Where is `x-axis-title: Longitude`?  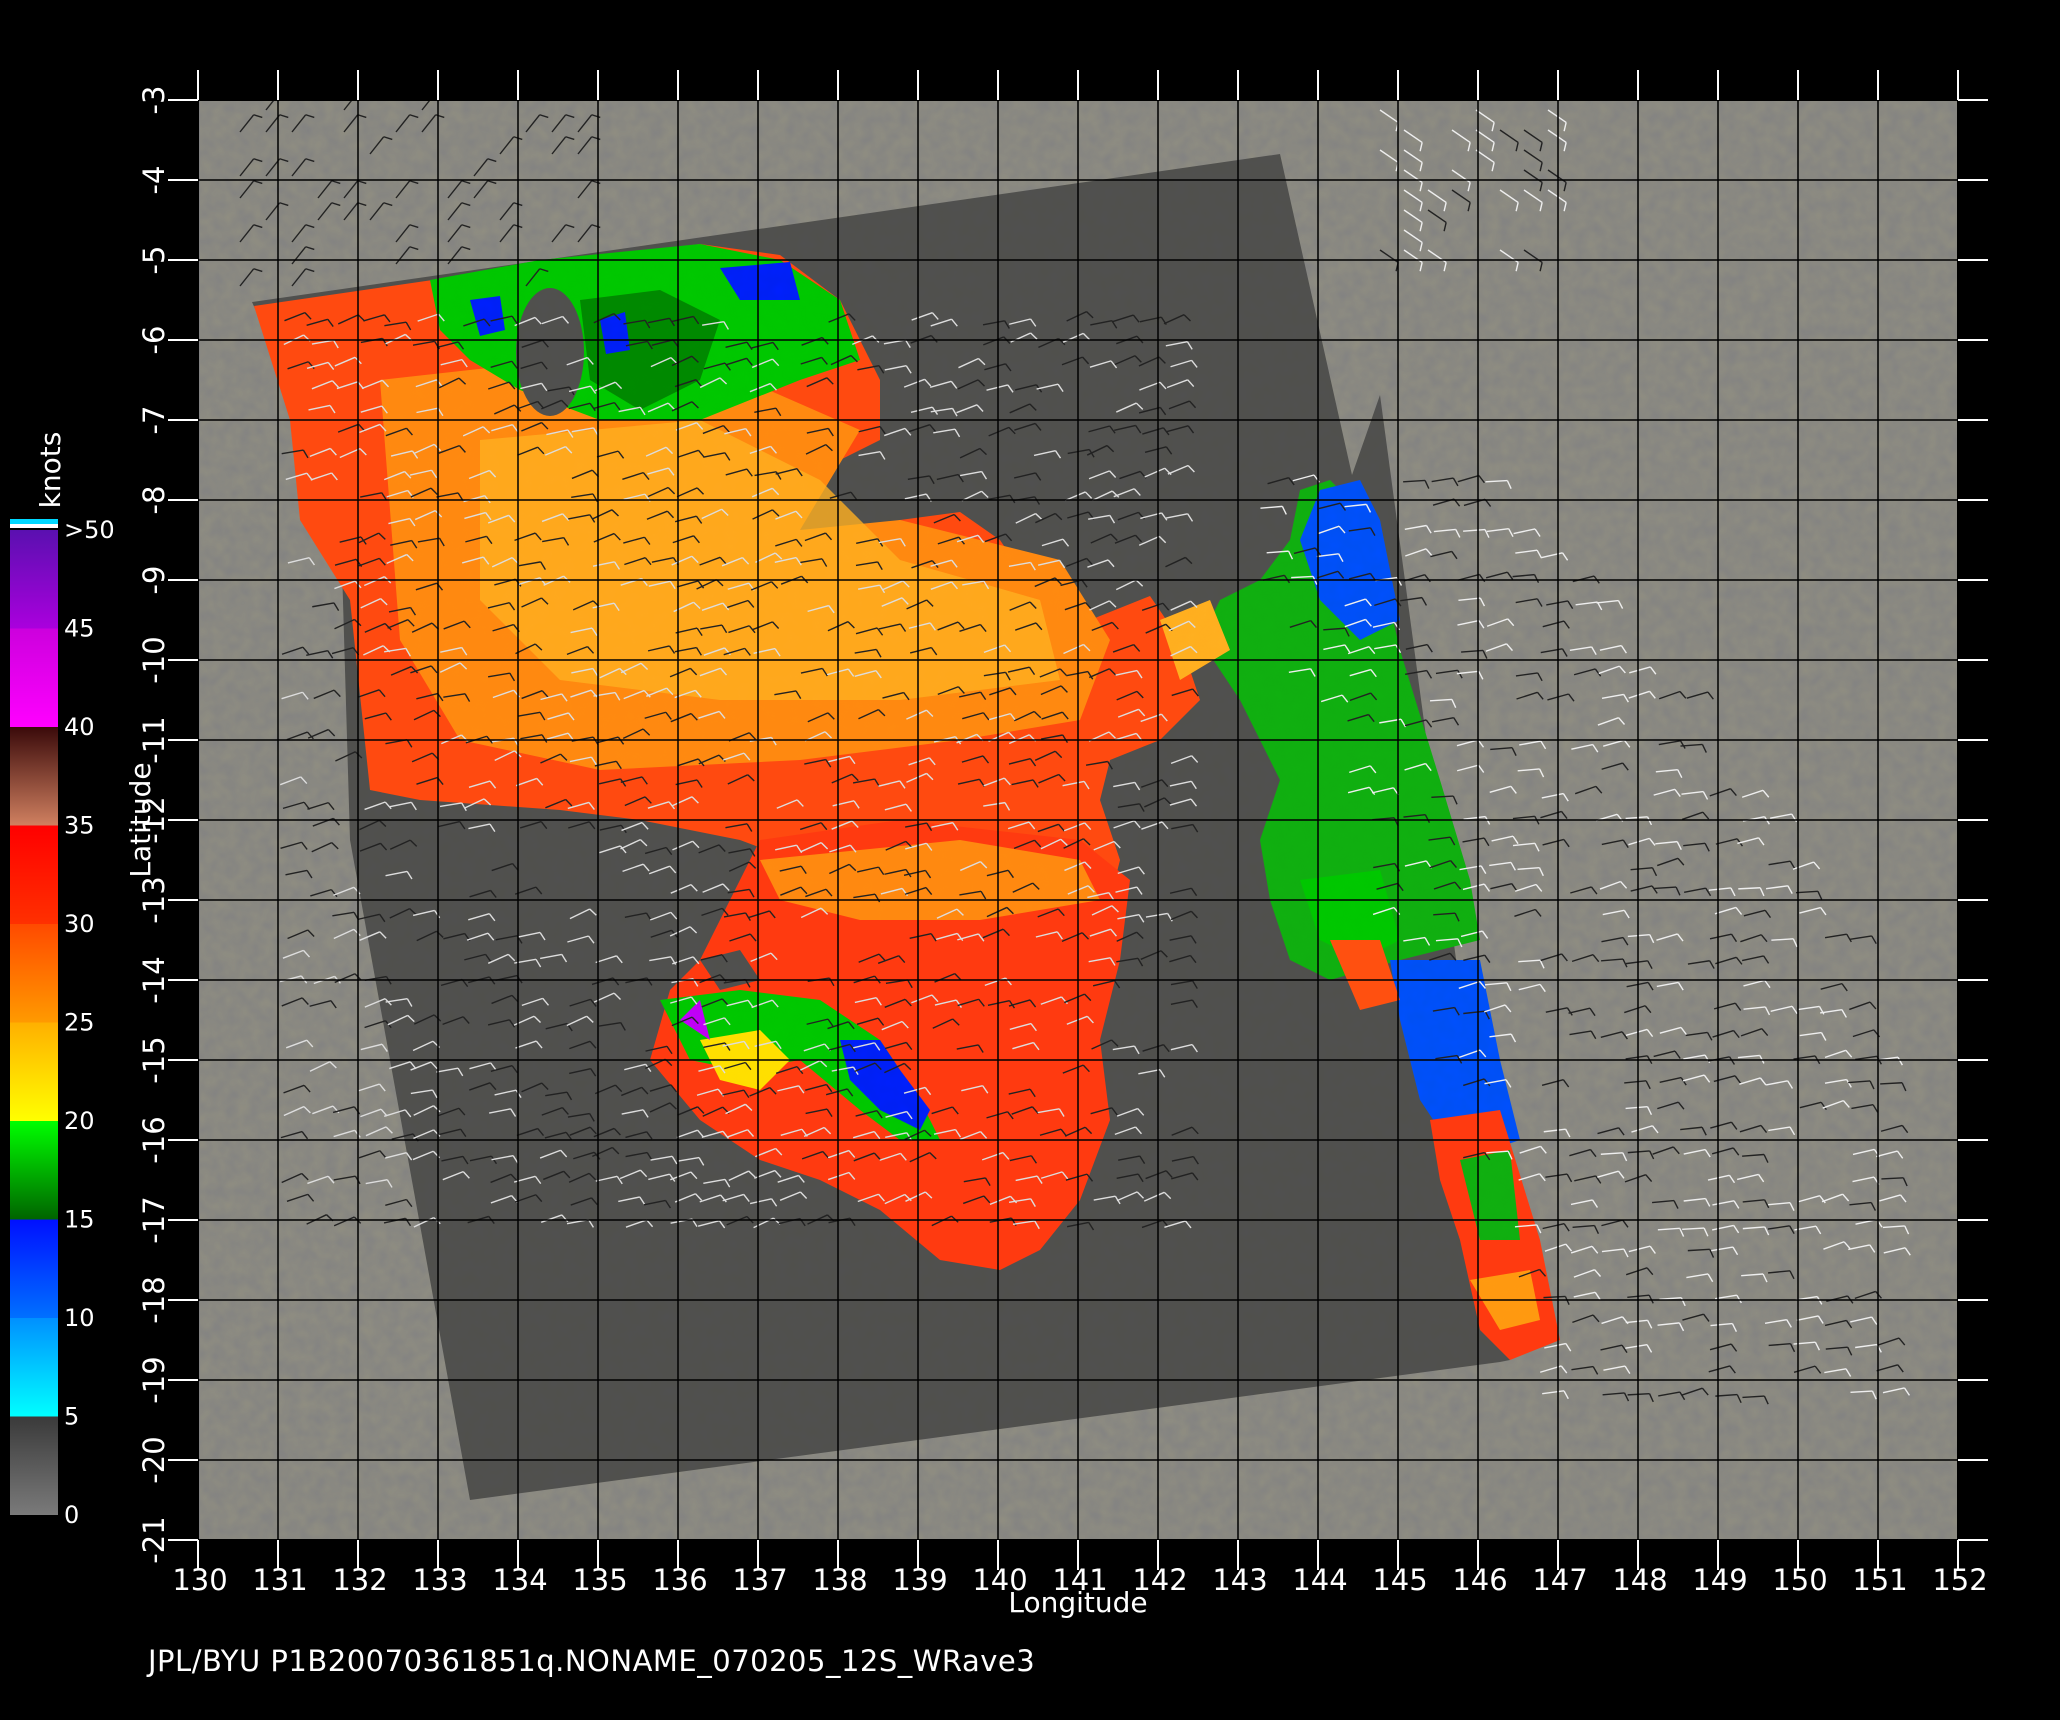 x-axis-title: Longitude is located at coordinates (1077, 1602).